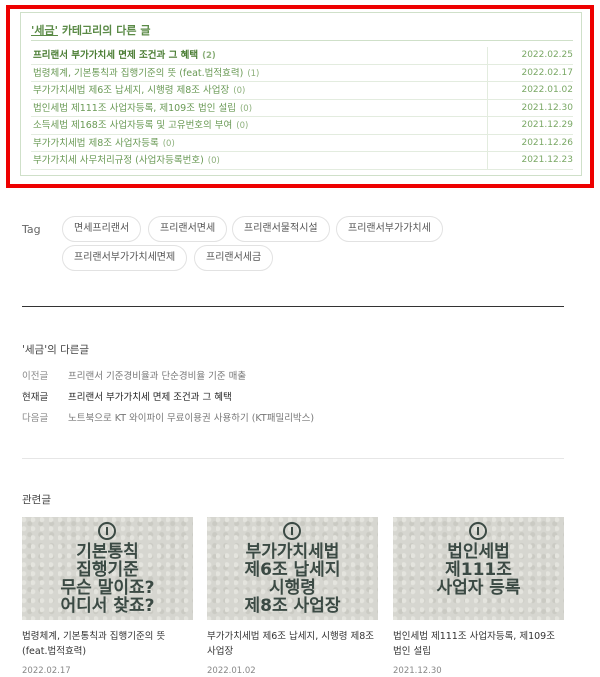  I want to click on related-date: 2022.01.02, so click(231, 671).